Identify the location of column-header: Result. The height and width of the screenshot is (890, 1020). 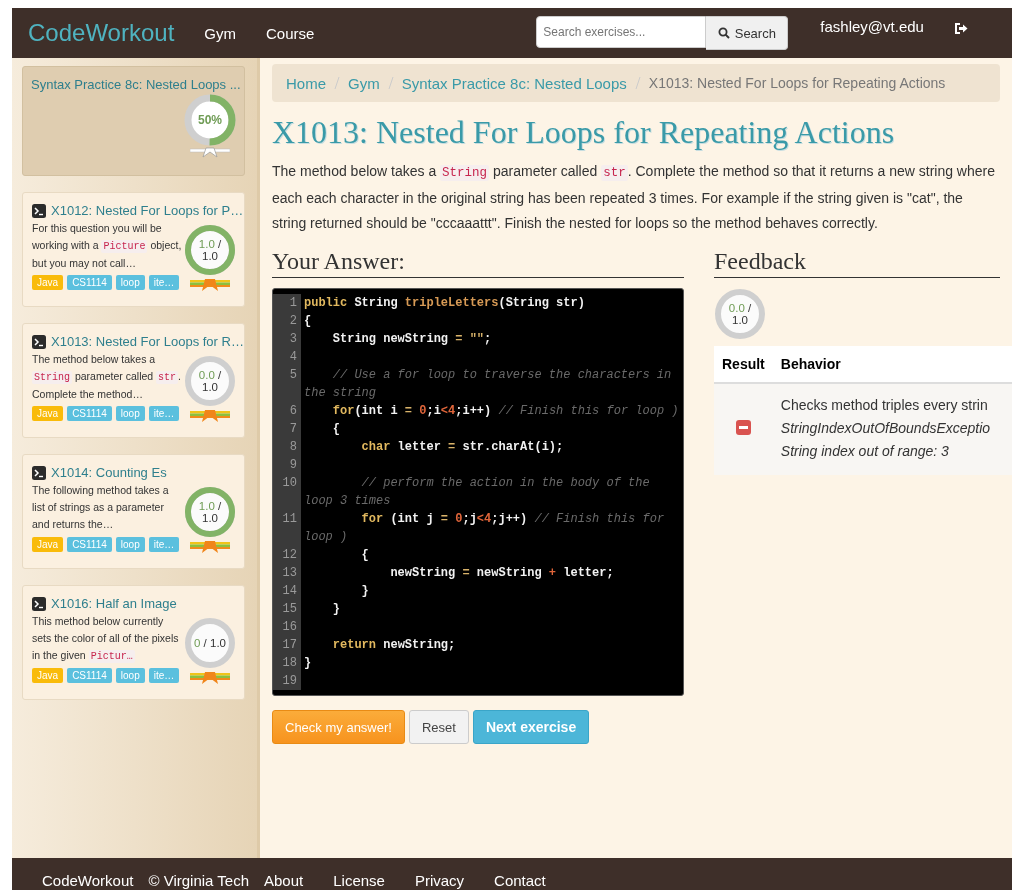
(743, 364).